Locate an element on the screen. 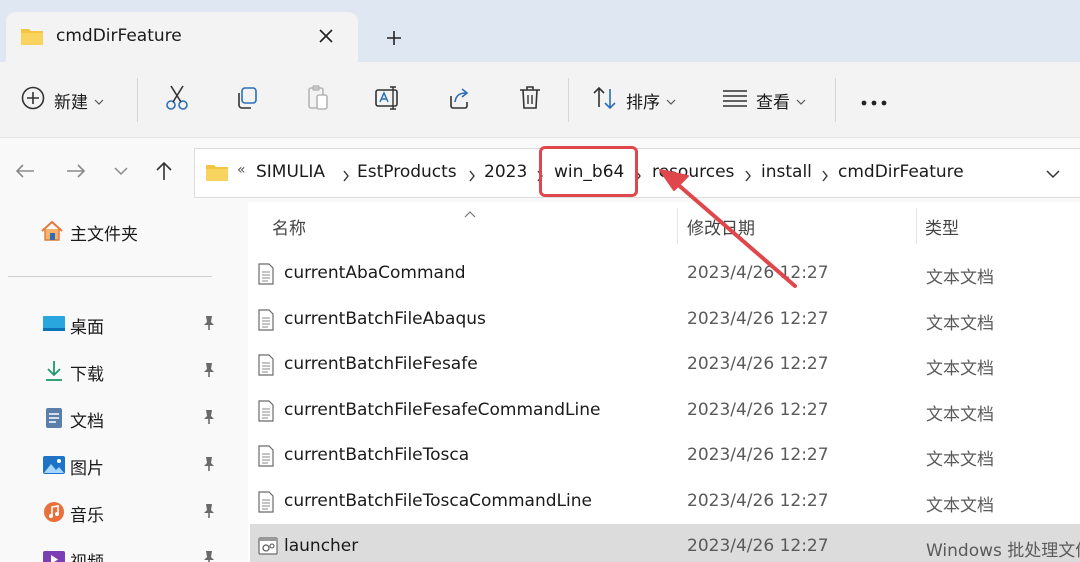 This screenshot has width=1080, height=562. sidebar-item-music: 音乐 is located at coordinates (130, 512).